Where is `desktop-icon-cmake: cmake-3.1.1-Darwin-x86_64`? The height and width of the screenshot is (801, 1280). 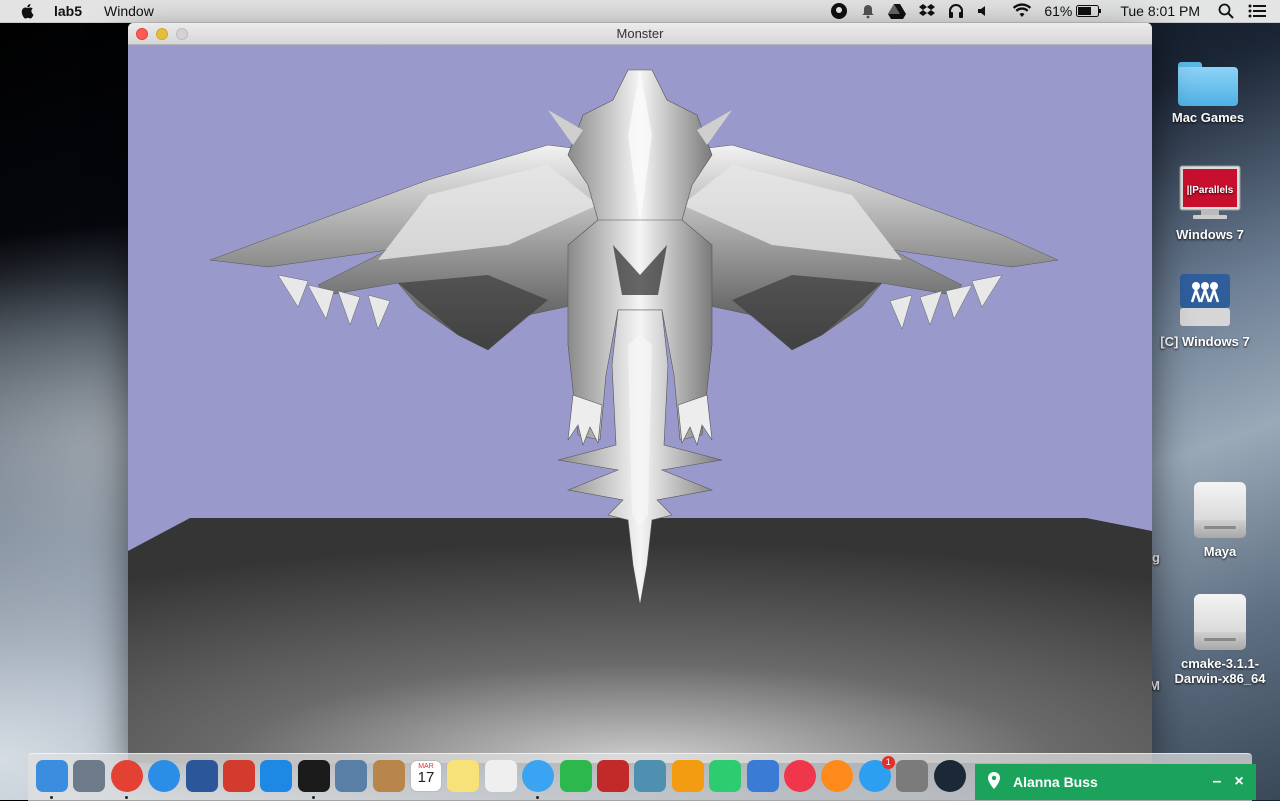 desktop-icon-cmake: cmake-3.1.1-Darwin-x86_64 is located at coordinates (1220, 640).